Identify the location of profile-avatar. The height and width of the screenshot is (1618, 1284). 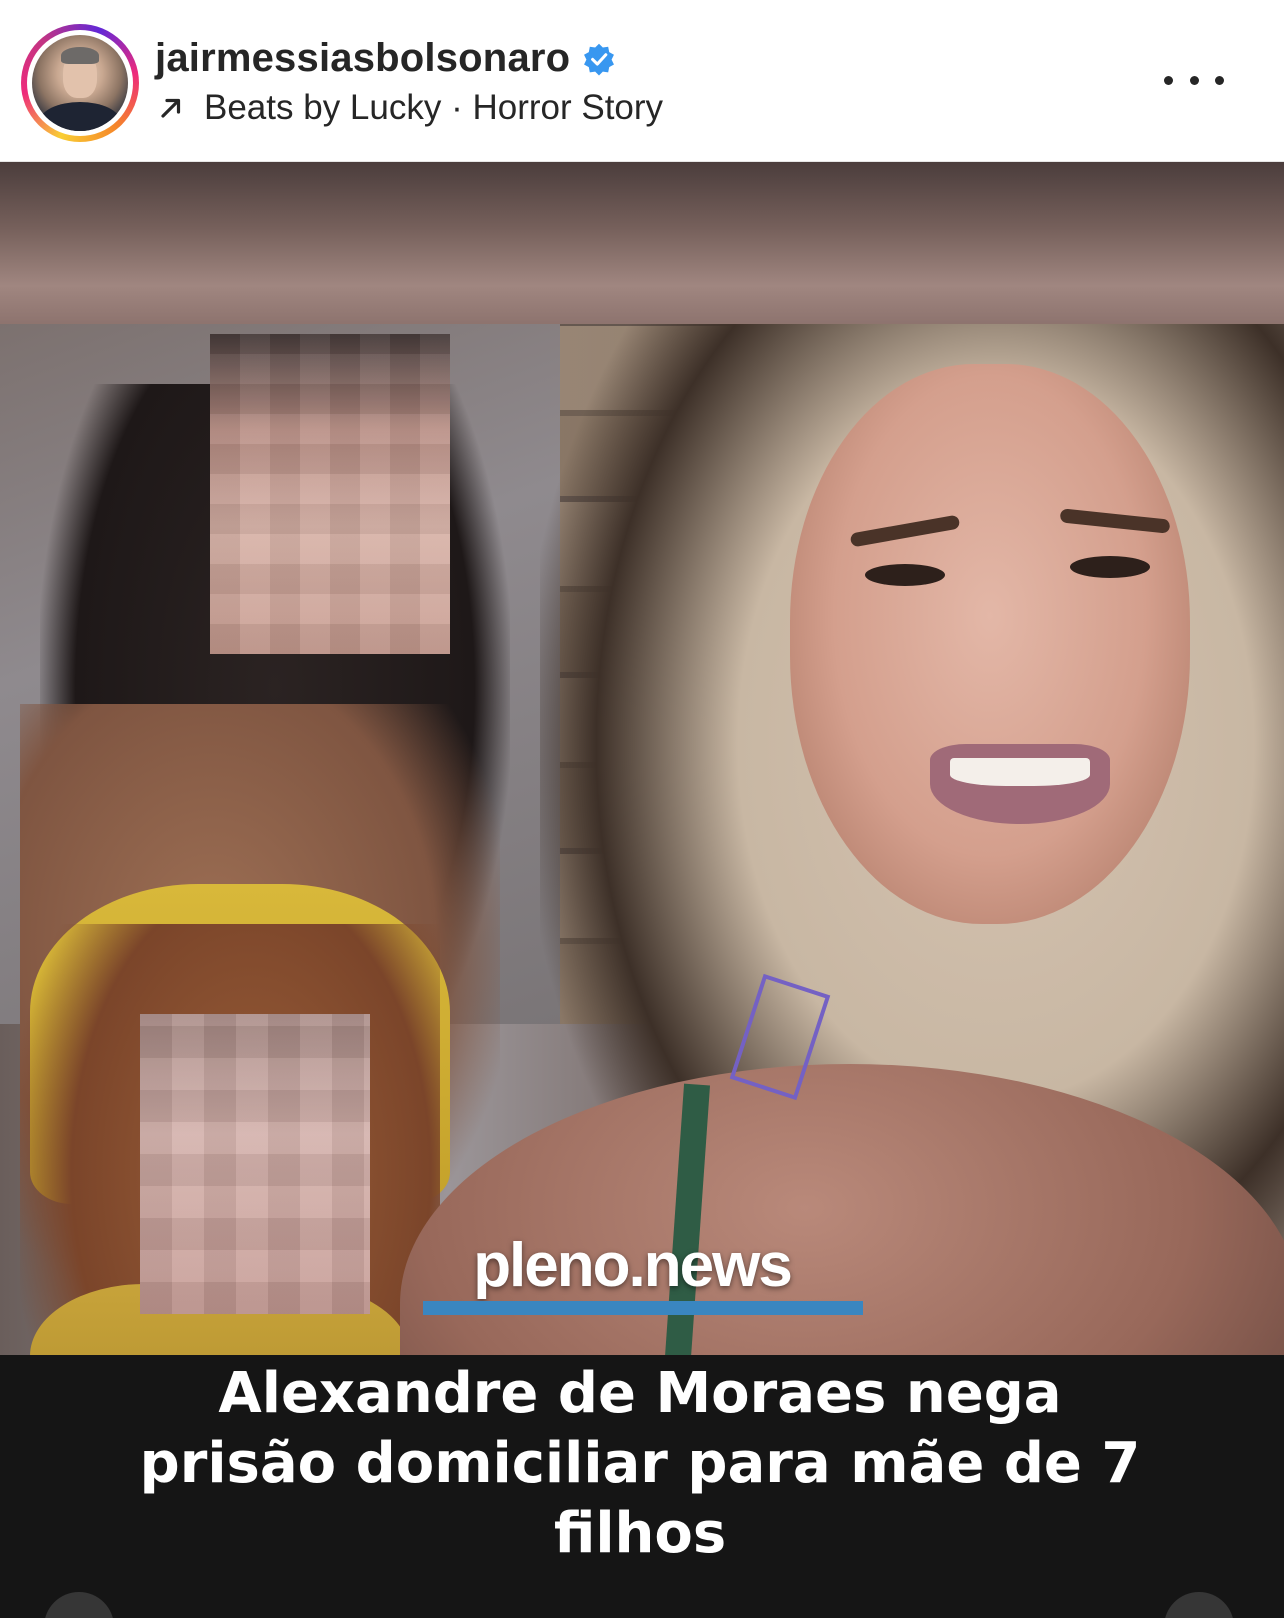
(80, 83).